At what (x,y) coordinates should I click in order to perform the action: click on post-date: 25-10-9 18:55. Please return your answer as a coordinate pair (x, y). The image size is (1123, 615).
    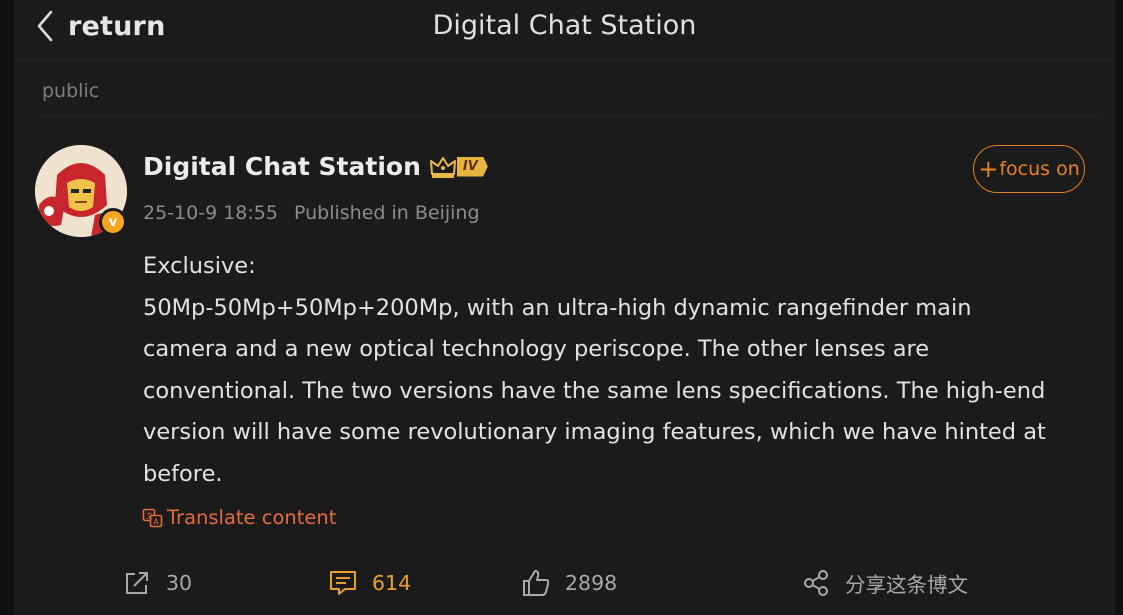
    Looking at the image, I should click on (210, 213).